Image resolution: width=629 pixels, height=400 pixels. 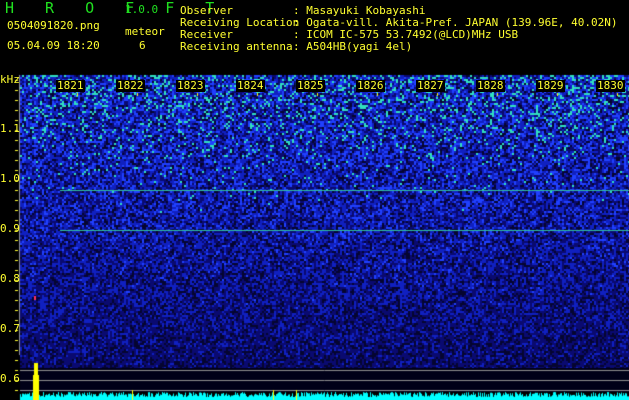 I want to click on meteor-label: meteor, so click(x=145, y=31).